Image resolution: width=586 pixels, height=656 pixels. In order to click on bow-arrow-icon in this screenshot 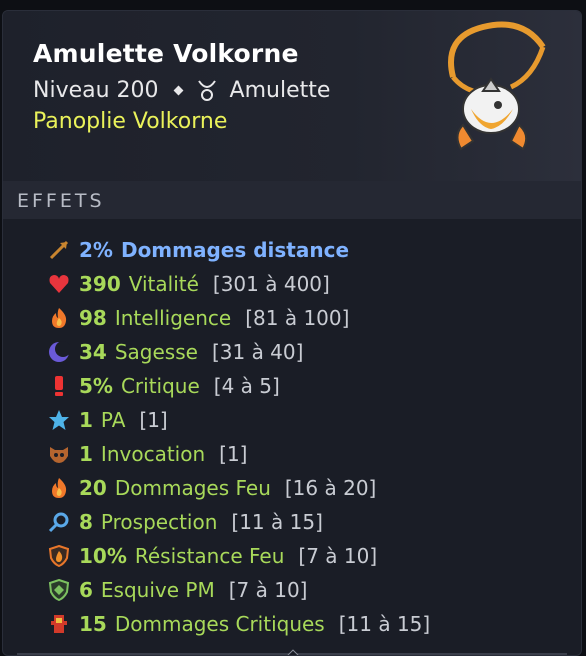, I will do `click(59, 250)`.